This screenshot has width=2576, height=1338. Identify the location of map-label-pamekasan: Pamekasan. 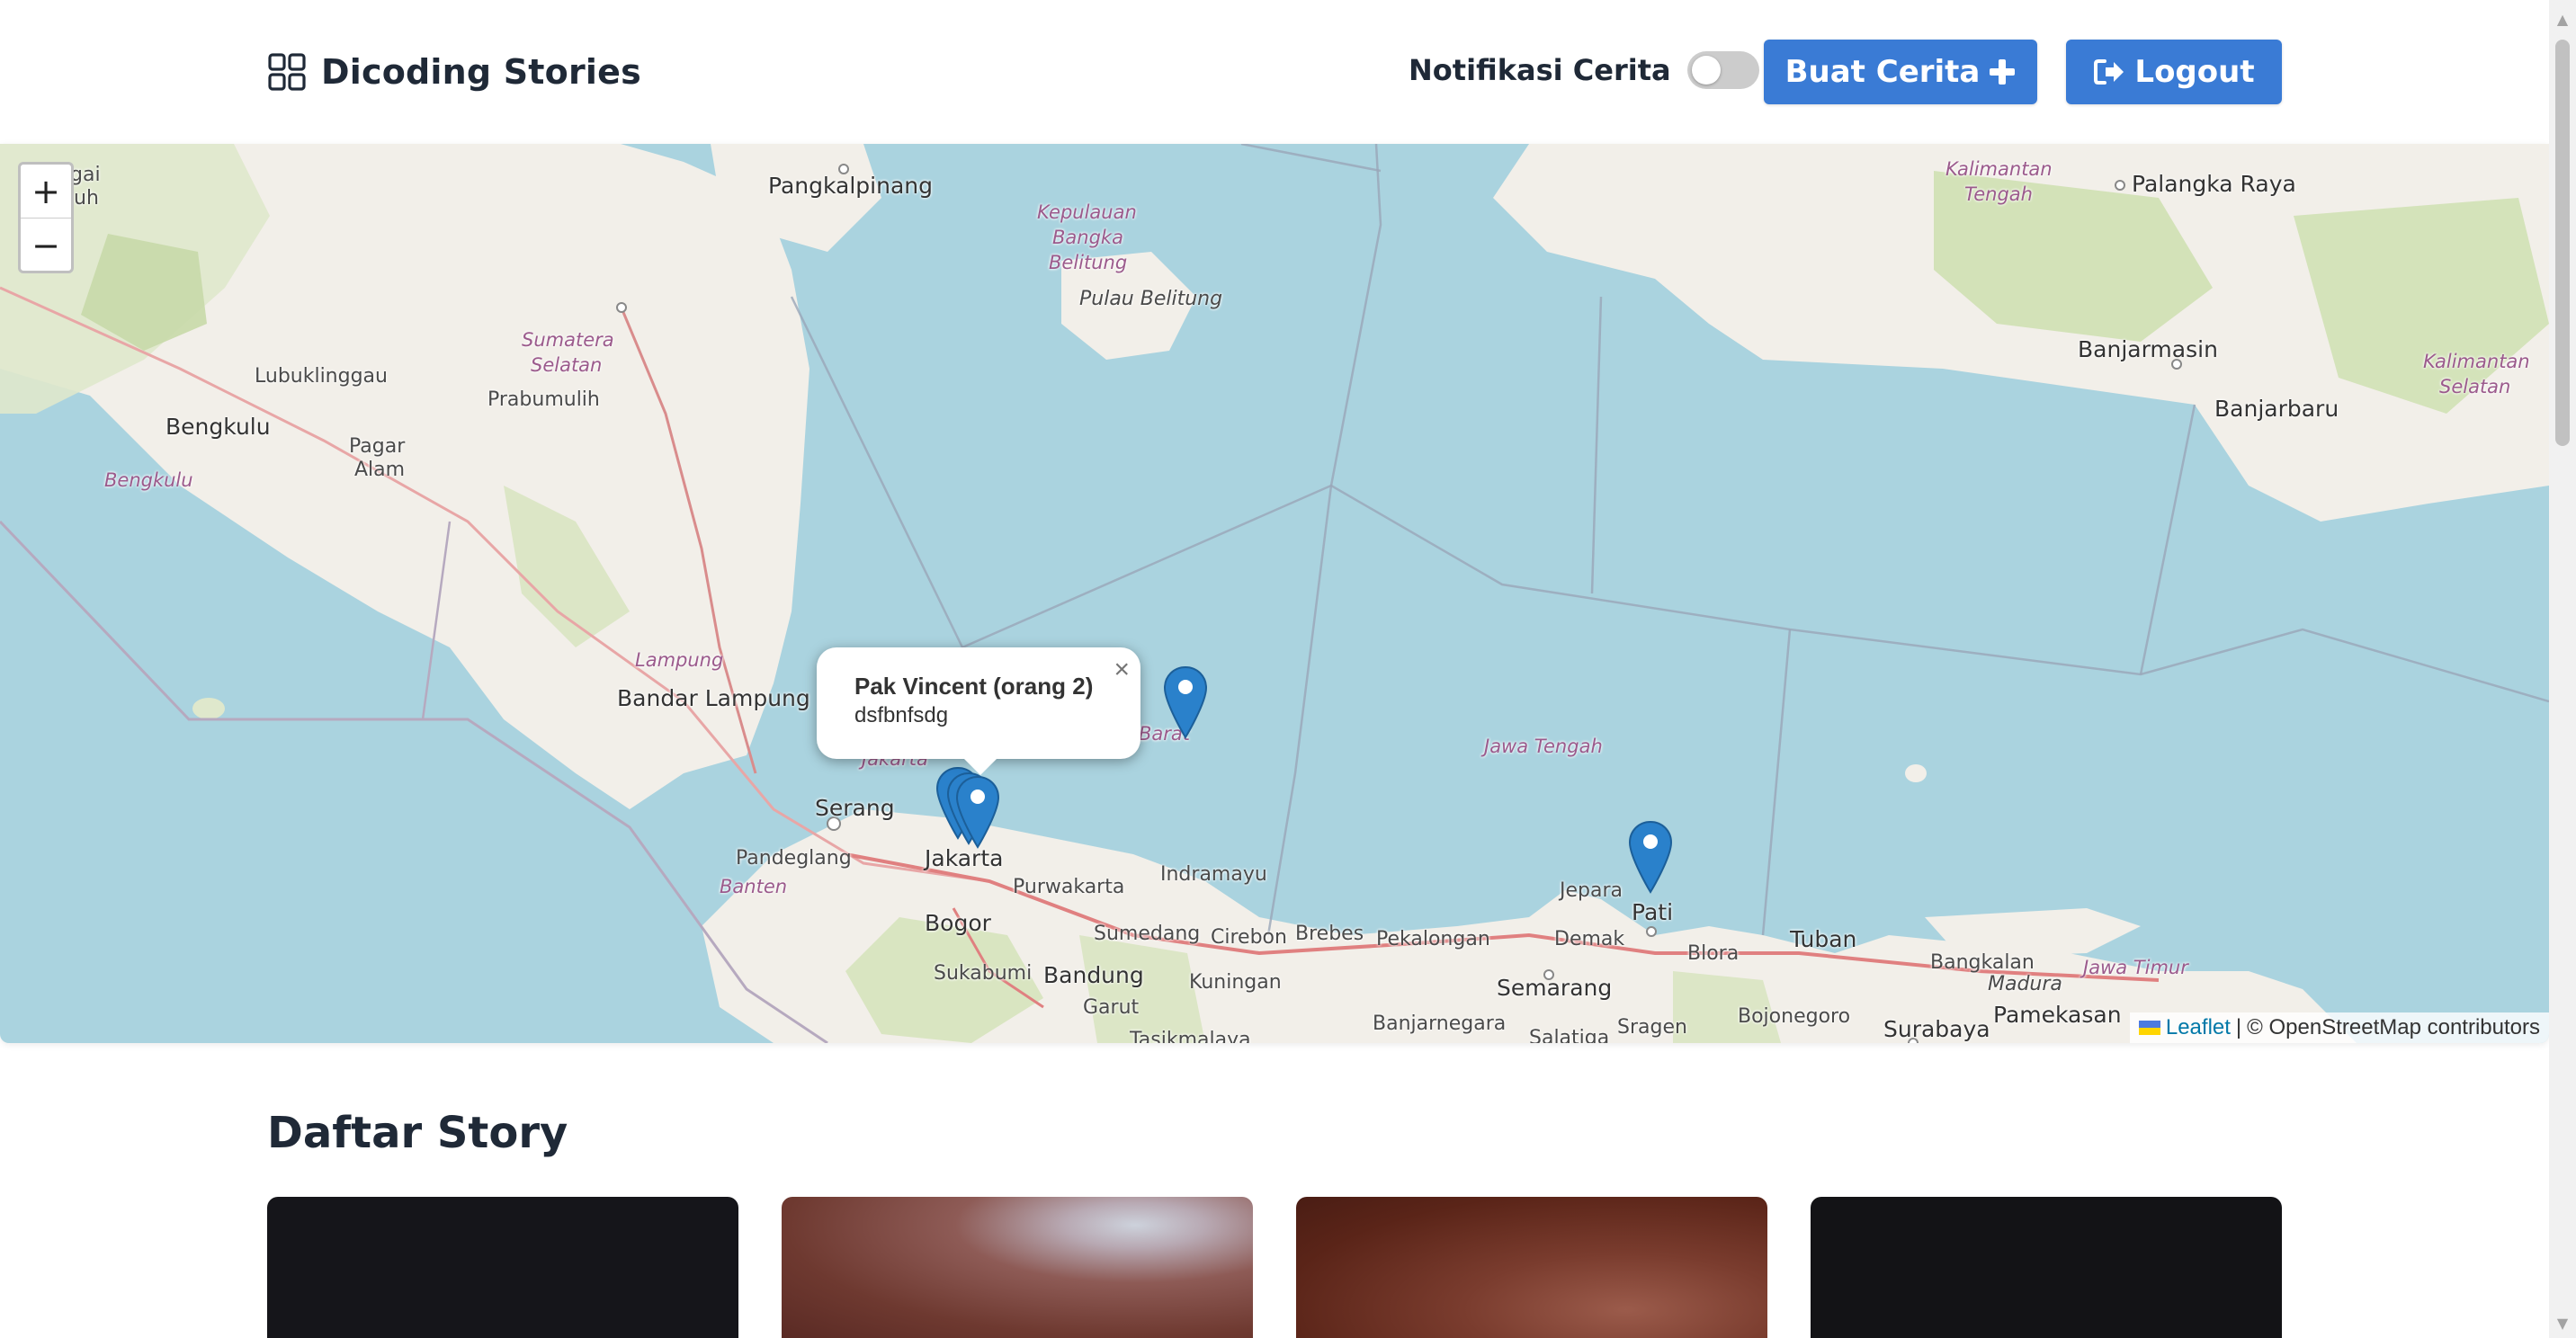
(2057, 1015).